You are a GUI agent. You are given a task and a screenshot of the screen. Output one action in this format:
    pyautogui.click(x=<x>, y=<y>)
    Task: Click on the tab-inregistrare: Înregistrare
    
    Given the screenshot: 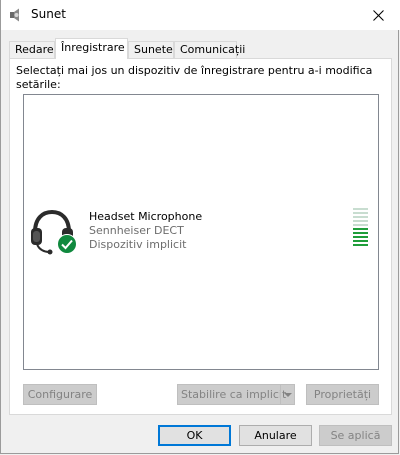 What is the action you would take?
    pyautogui.click(x=91, y=48)
    